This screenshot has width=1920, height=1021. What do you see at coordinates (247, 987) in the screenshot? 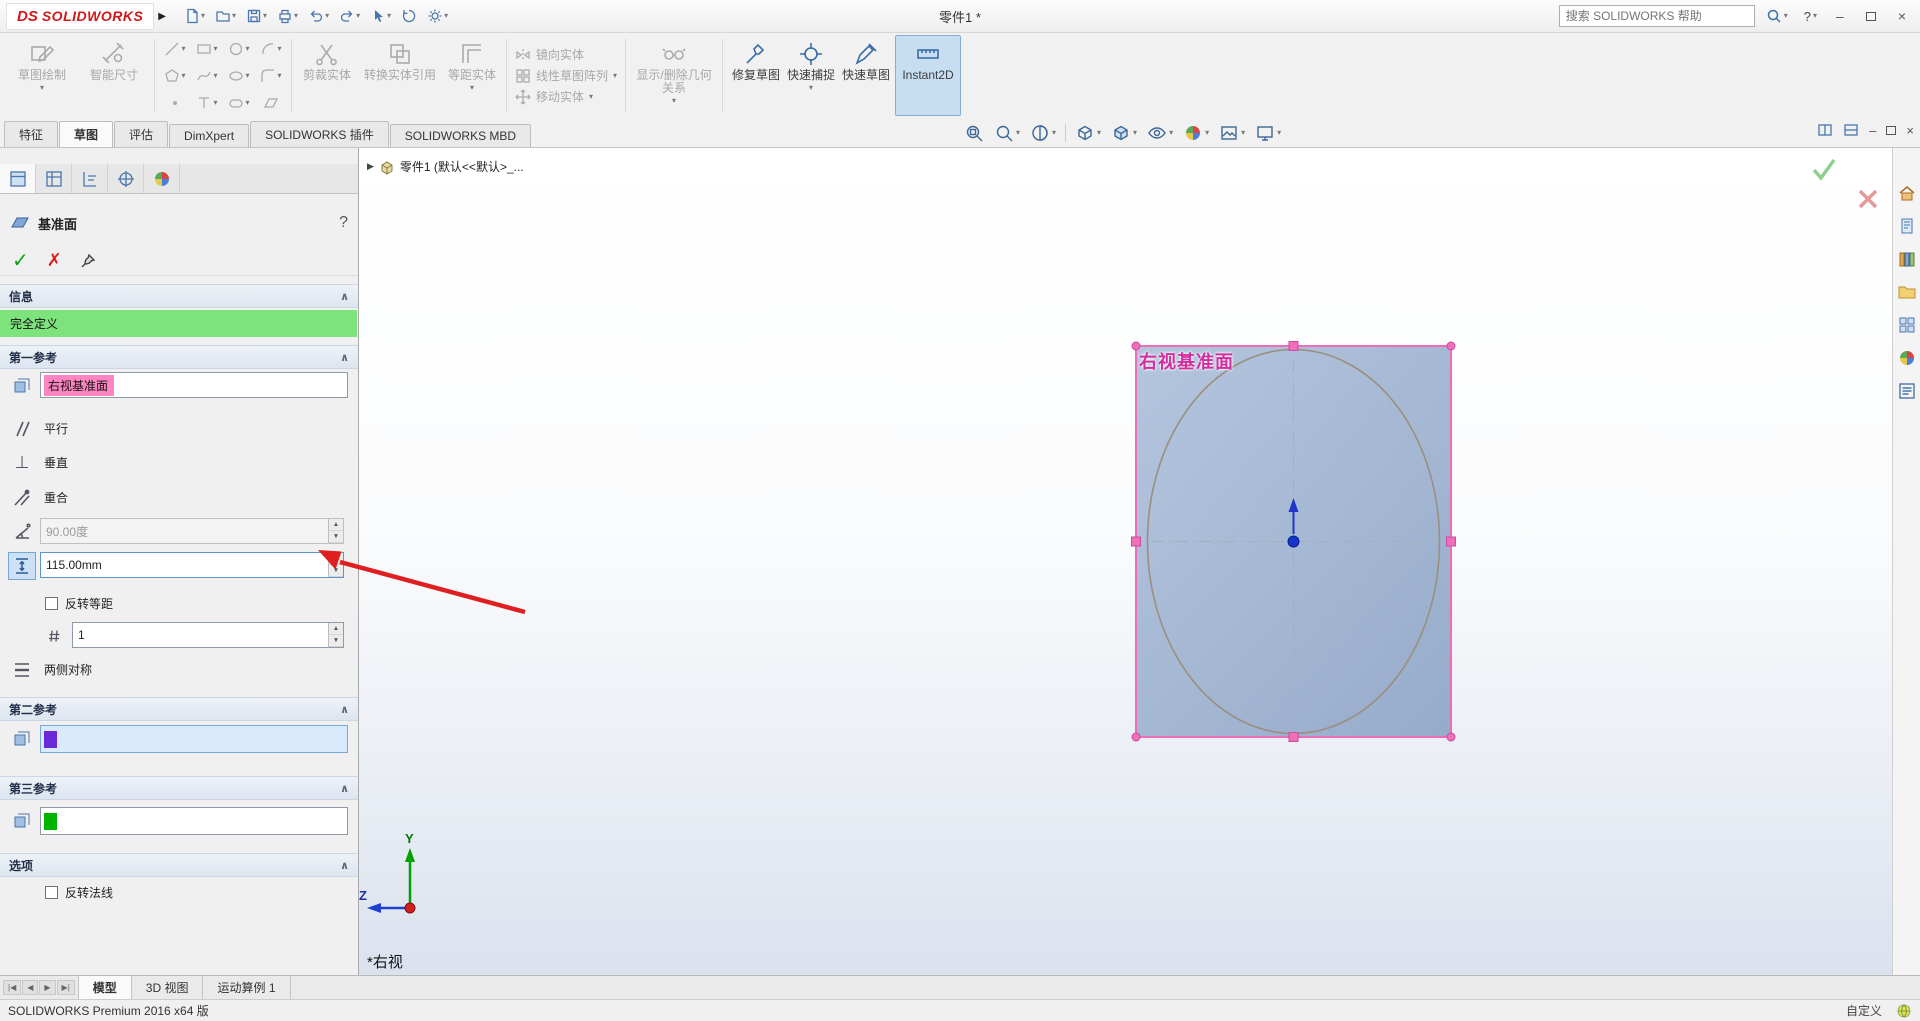
I see `tab-motion-study: 运动算例 1` at bounding box center [247, 987].